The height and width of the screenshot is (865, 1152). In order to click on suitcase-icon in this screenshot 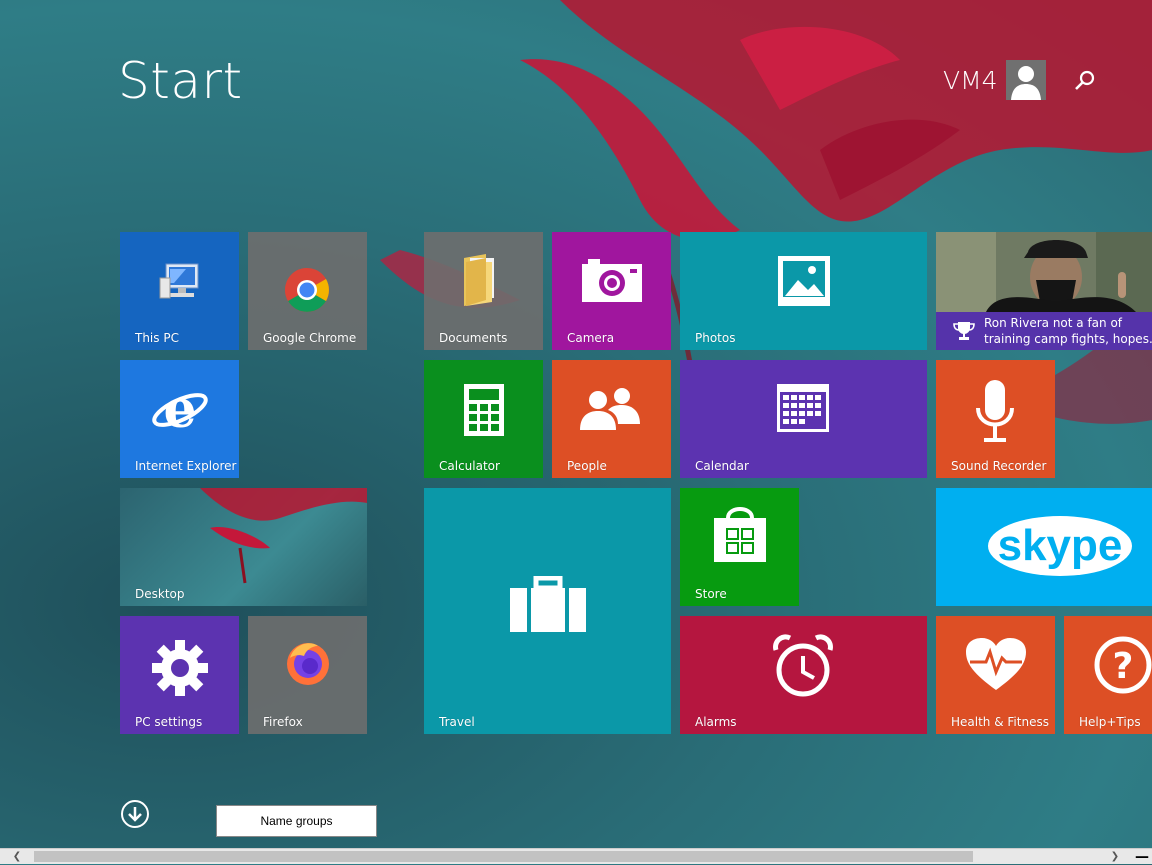, I will do `click(548, 605)`.